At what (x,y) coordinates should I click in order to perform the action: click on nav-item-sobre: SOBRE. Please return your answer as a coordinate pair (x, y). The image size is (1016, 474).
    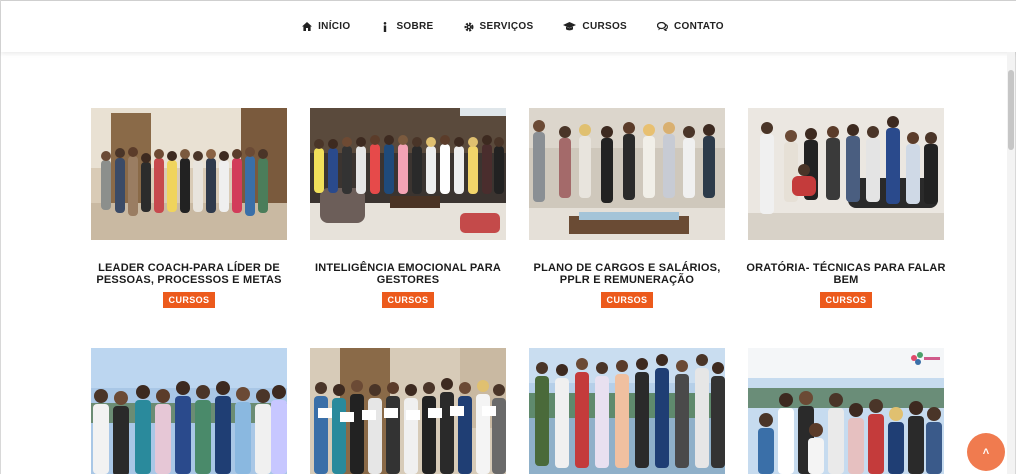
    Looking at the image, I should click on (406, 26).